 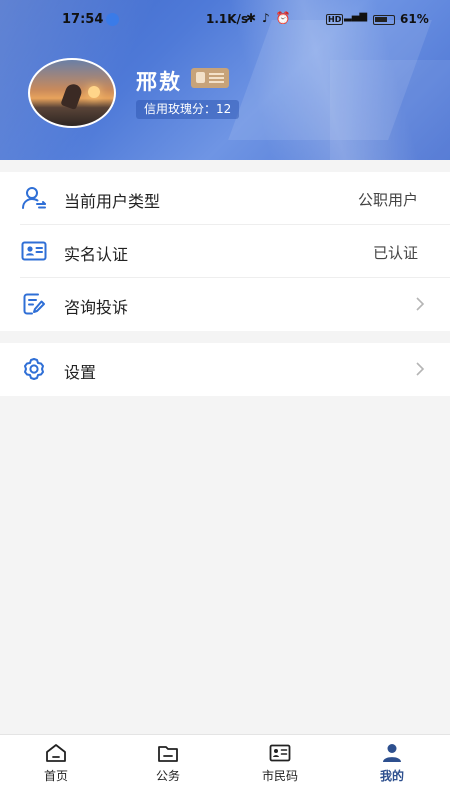 I want to click on menu-item-user-type: 当前用户类型 公职用户, so click(x=225, y=198).